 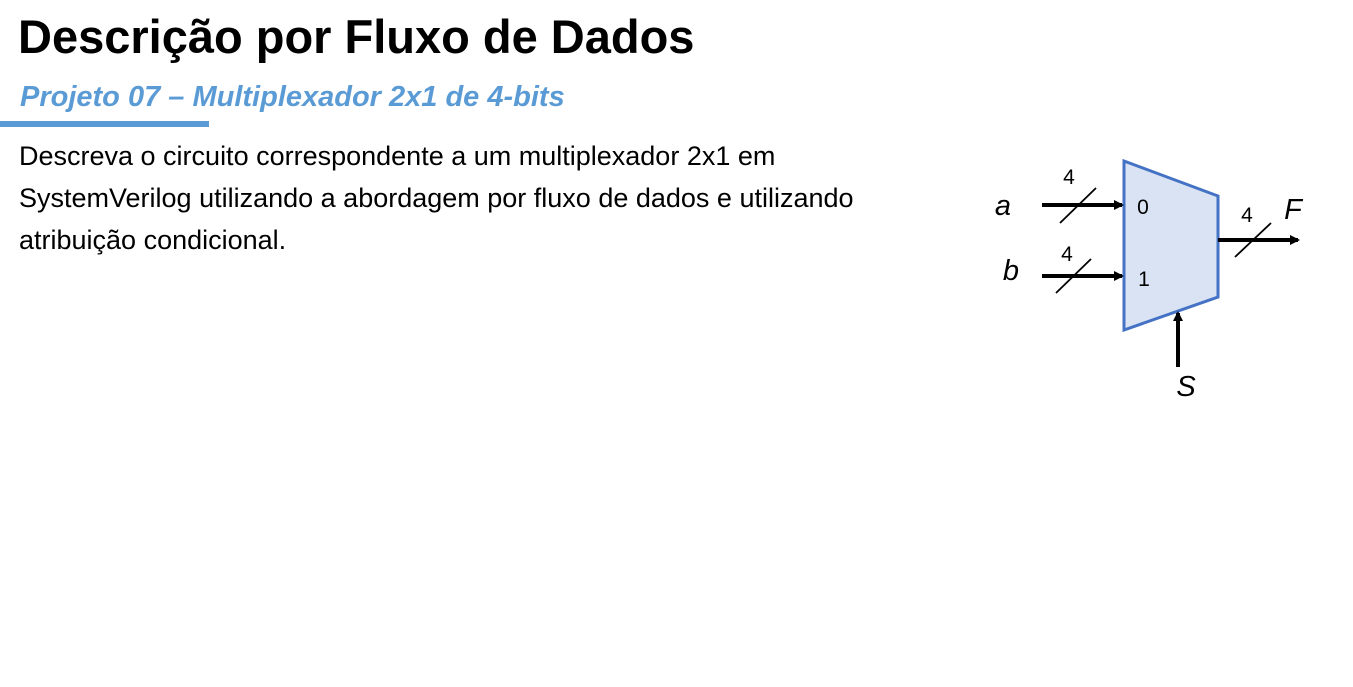 I want to click on port-0-label: 0, so click(x=1143, y=207).